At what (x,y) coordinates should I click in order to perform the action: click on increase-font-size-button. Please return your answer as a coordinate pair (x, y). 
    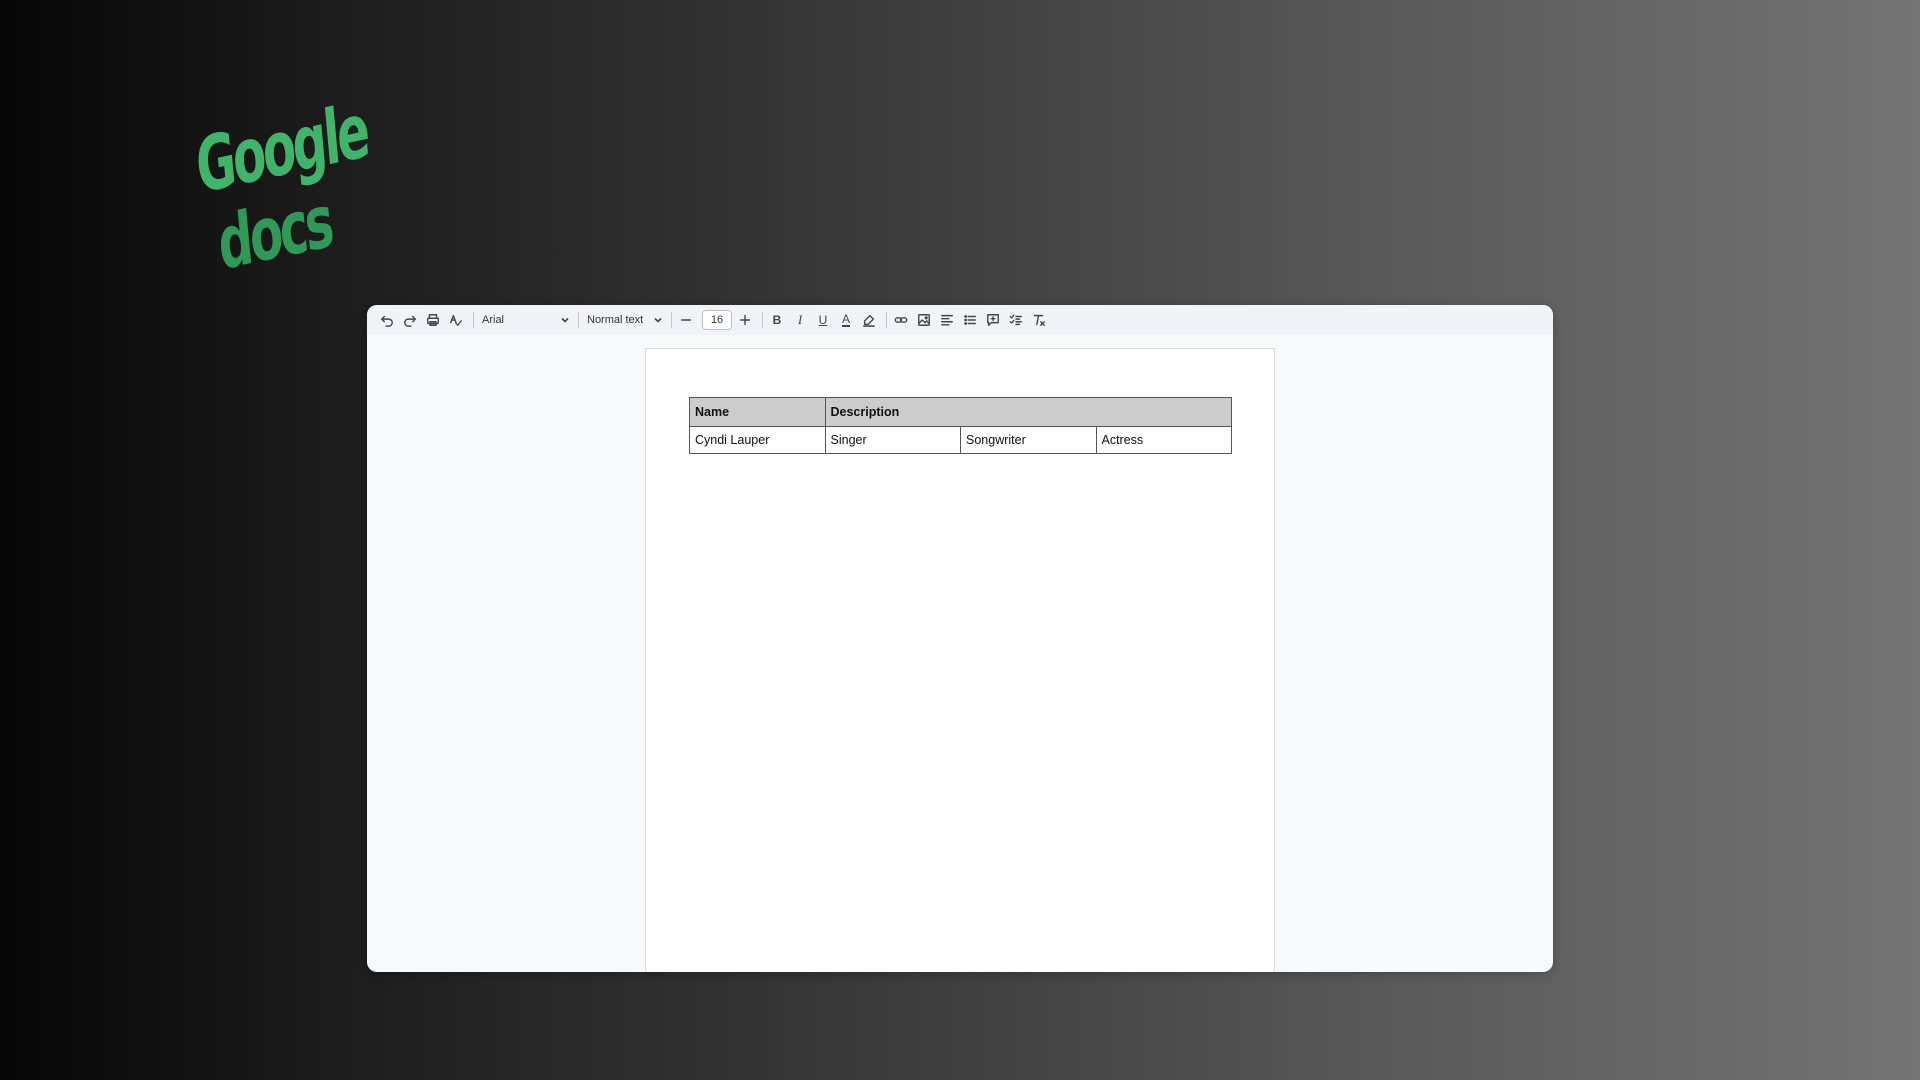
    Looking at the image, I should click on (745, 320).